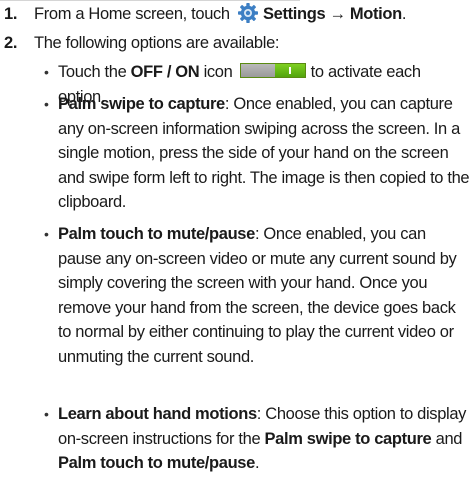 This screenshot has height=479, width=473. I want to click on step-text: The following options are available:, so click(157, 43).